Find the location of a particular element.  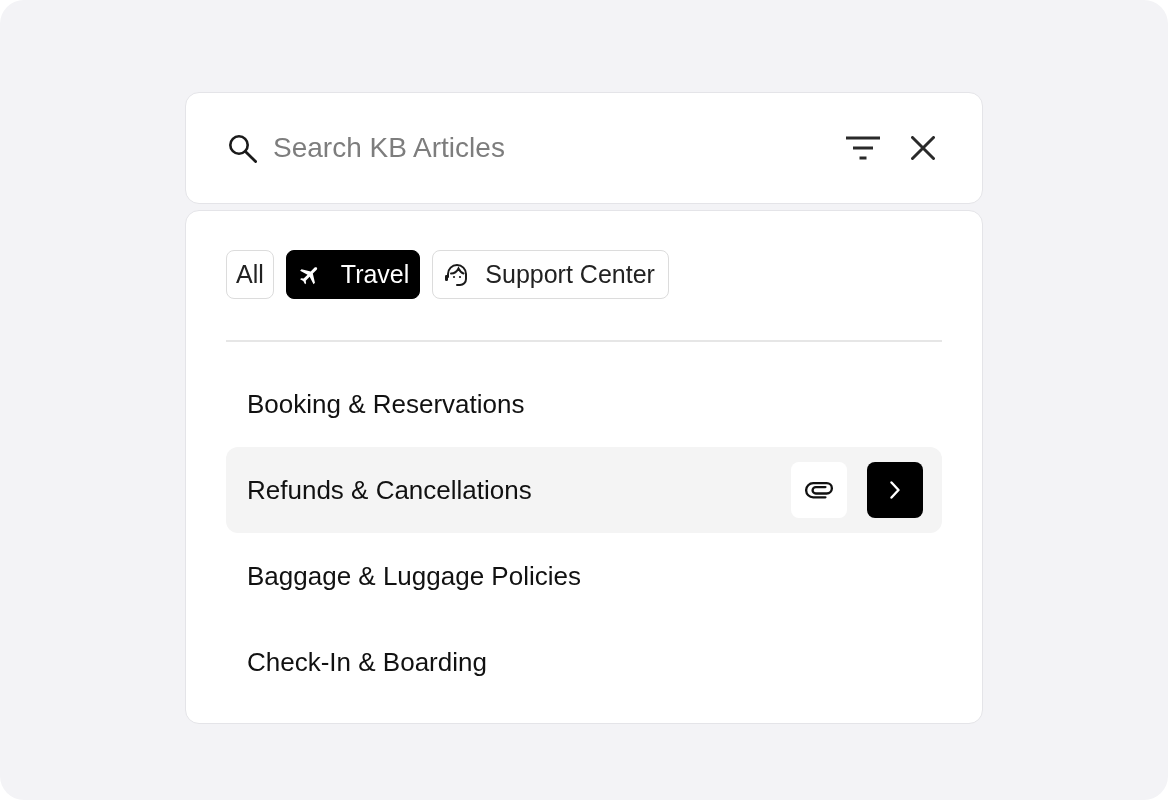

close-button is located at coordinates (923, 148).